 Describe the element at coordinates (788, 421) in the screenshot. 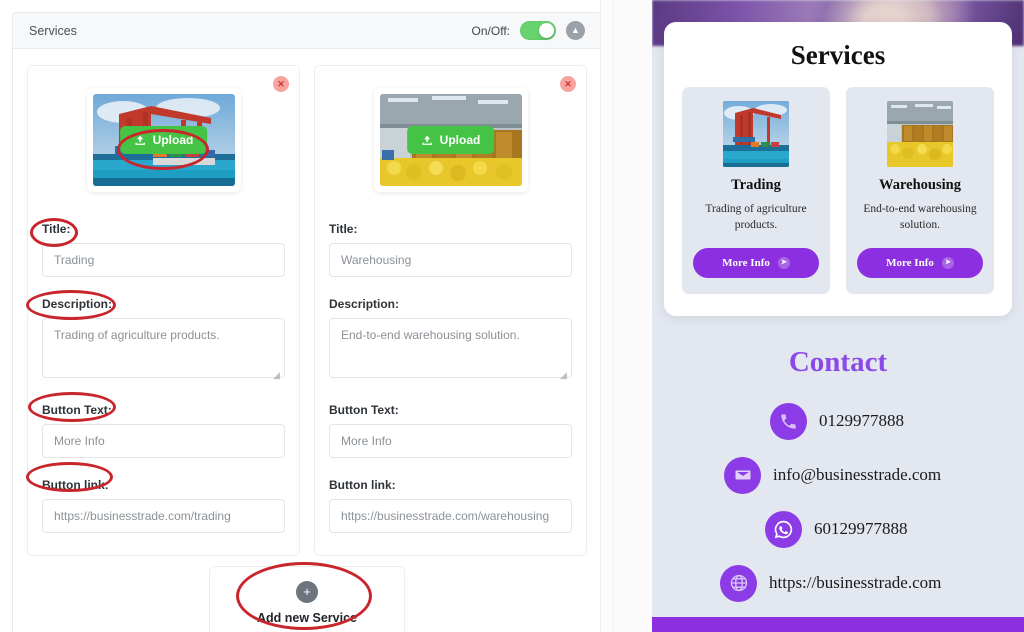

I see `phone-icon` at that location.